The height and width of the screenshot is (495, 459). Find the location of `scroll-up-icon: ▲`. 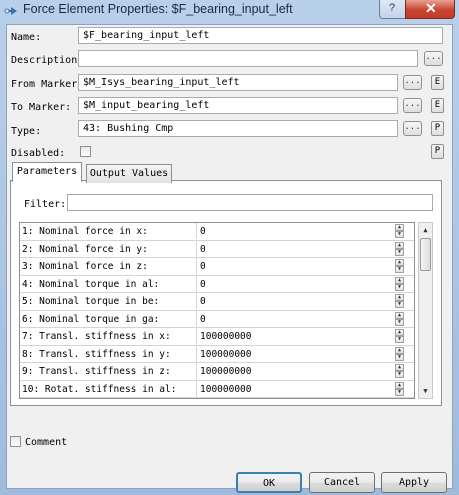

scroll-up-icon: ▲ is located at coordinates (425, 230).